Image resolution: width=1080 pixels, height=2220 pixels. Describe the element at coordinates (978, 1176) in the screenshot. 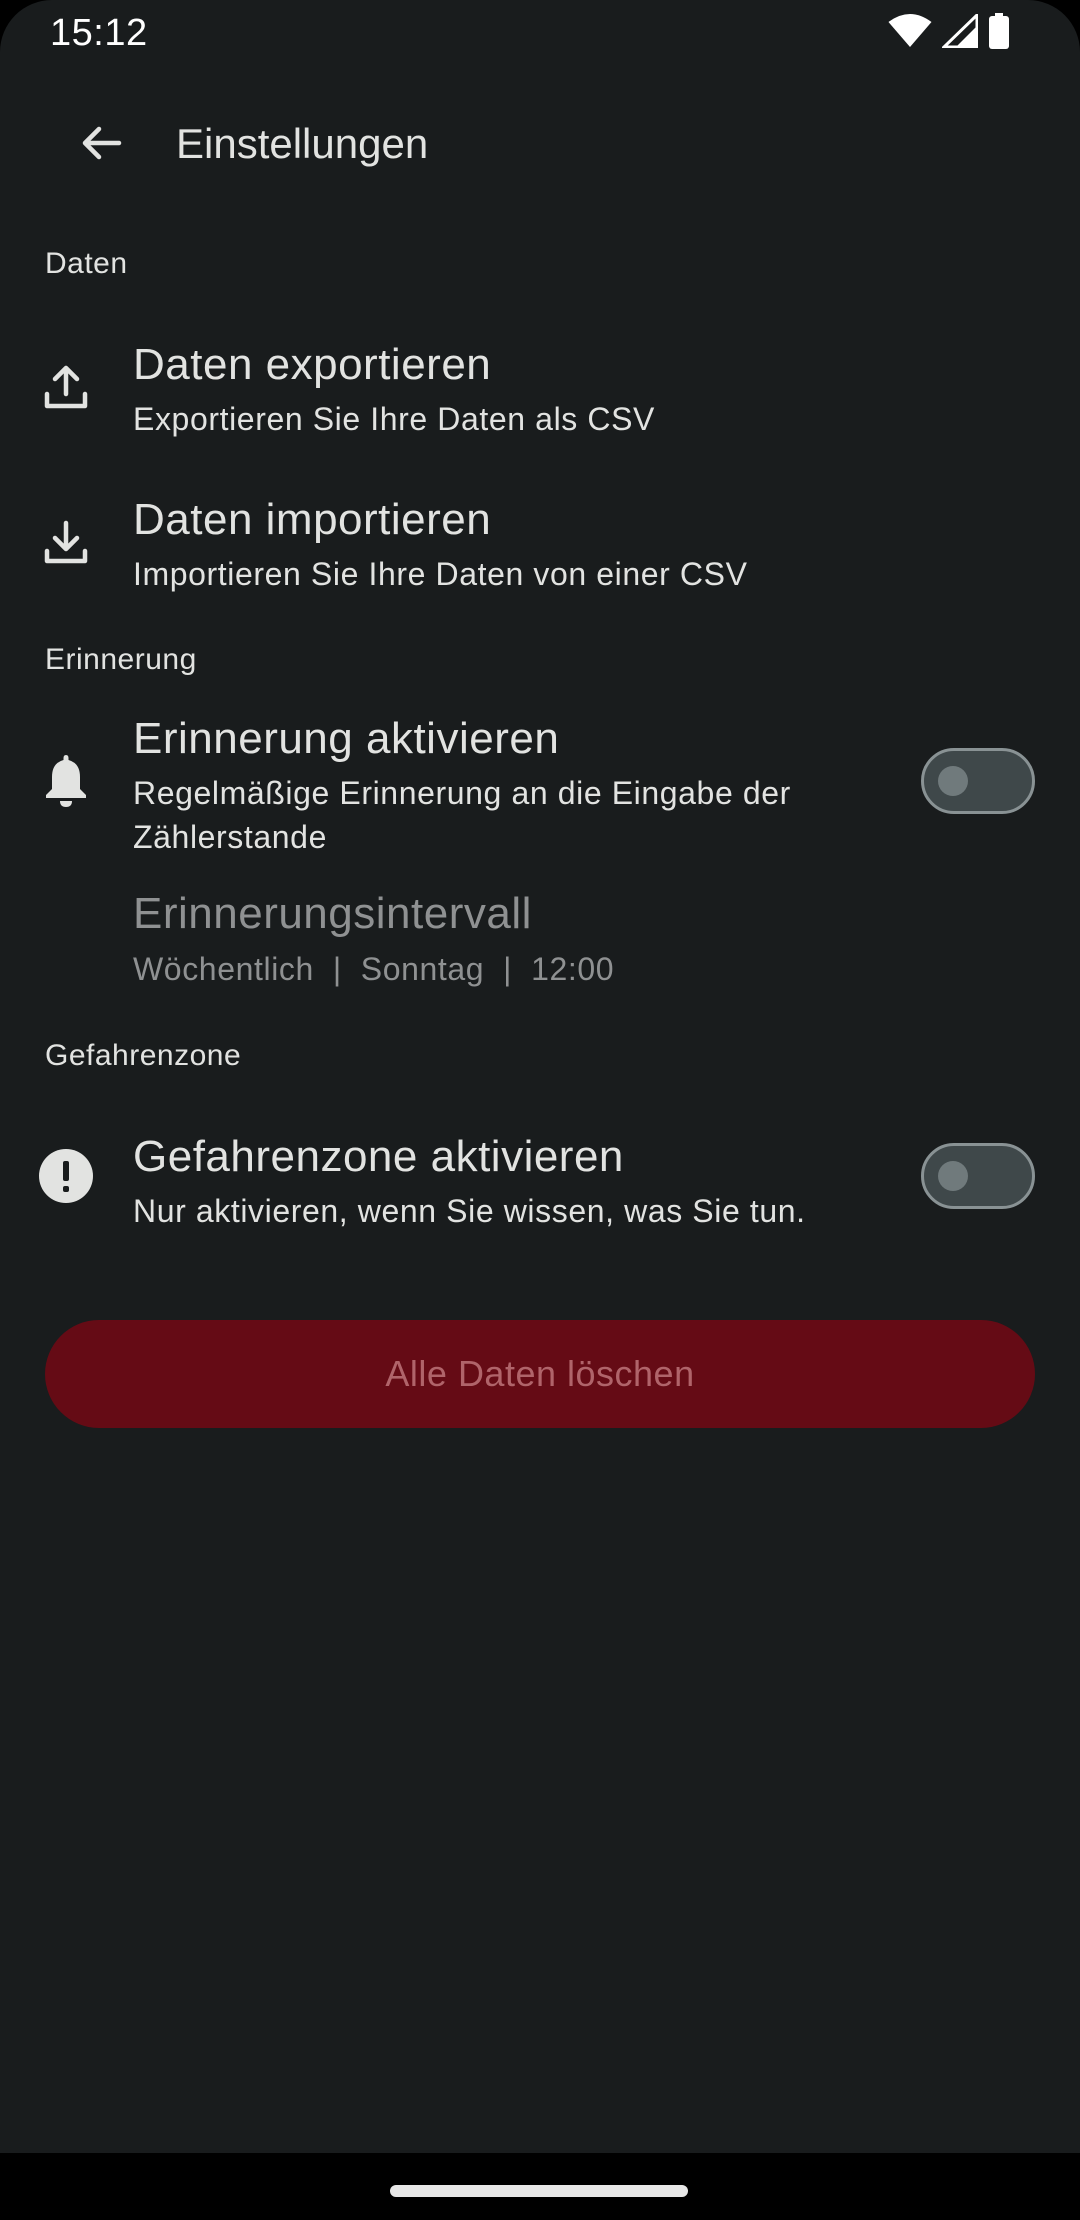

I see `danger-switch` at that location.